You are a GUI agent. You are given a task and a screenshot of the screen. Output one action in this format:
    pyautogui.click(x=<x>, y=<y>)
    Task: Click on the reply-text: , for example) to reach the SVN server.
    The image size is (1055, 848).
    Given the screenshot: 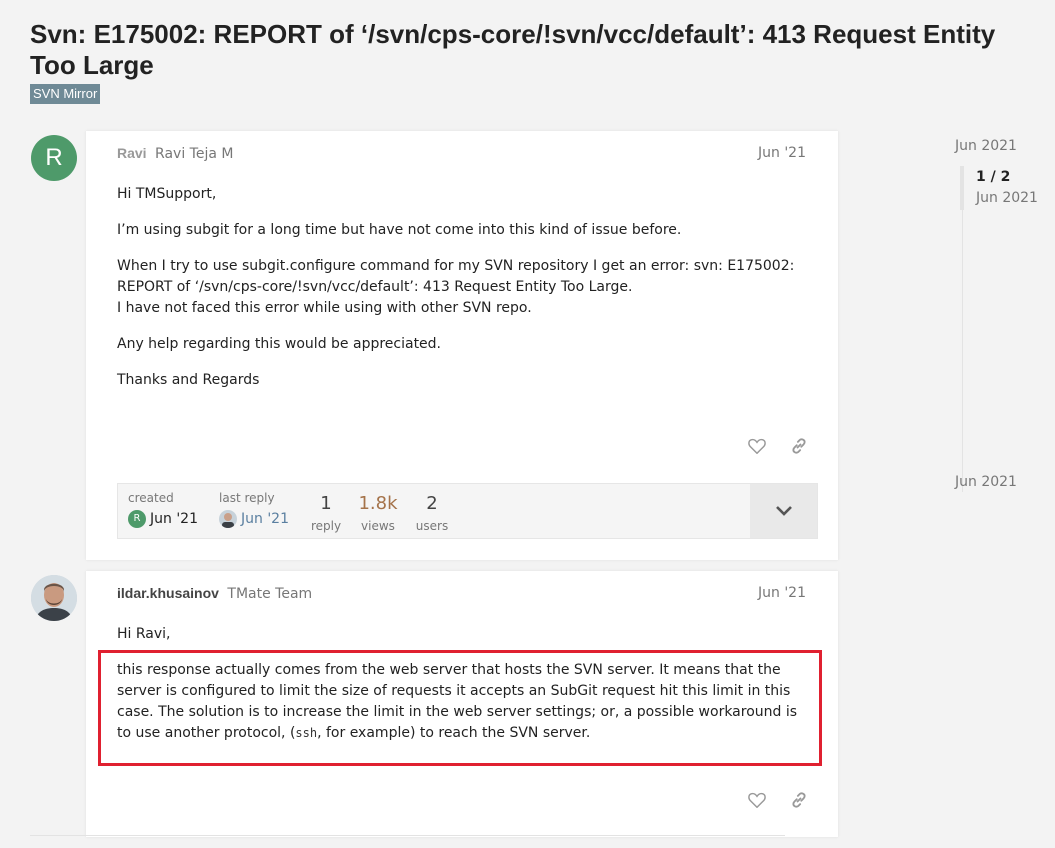 What is the action you would take?
    pyautogui.click(x=454, y=733)
    